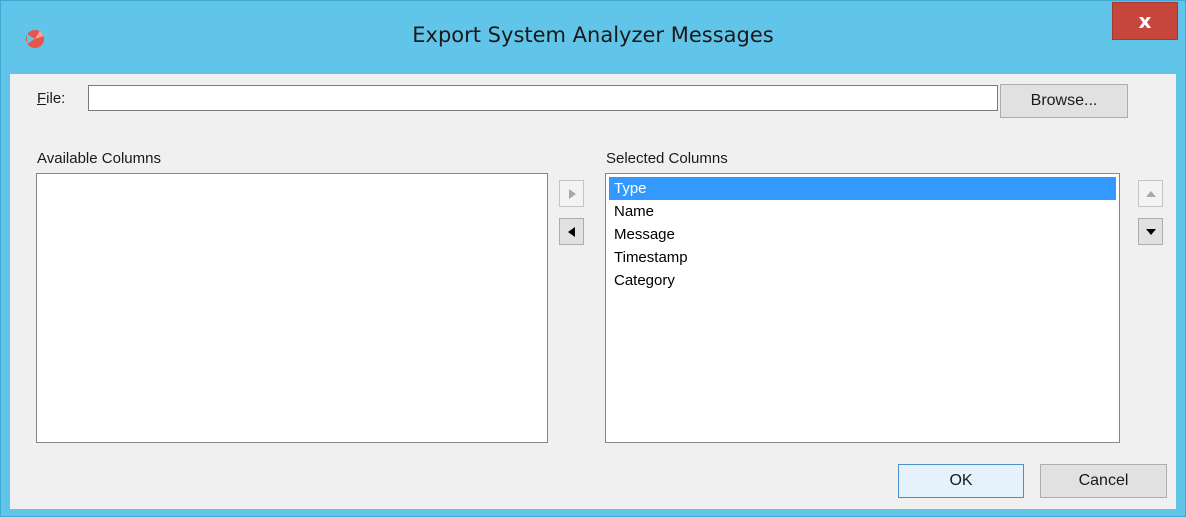 This screenshot has height=517, width=1186. Describe the element at coordinates (667, 158) in the screenshot. I see `selected-columns-label: Selected Columns` at that location.